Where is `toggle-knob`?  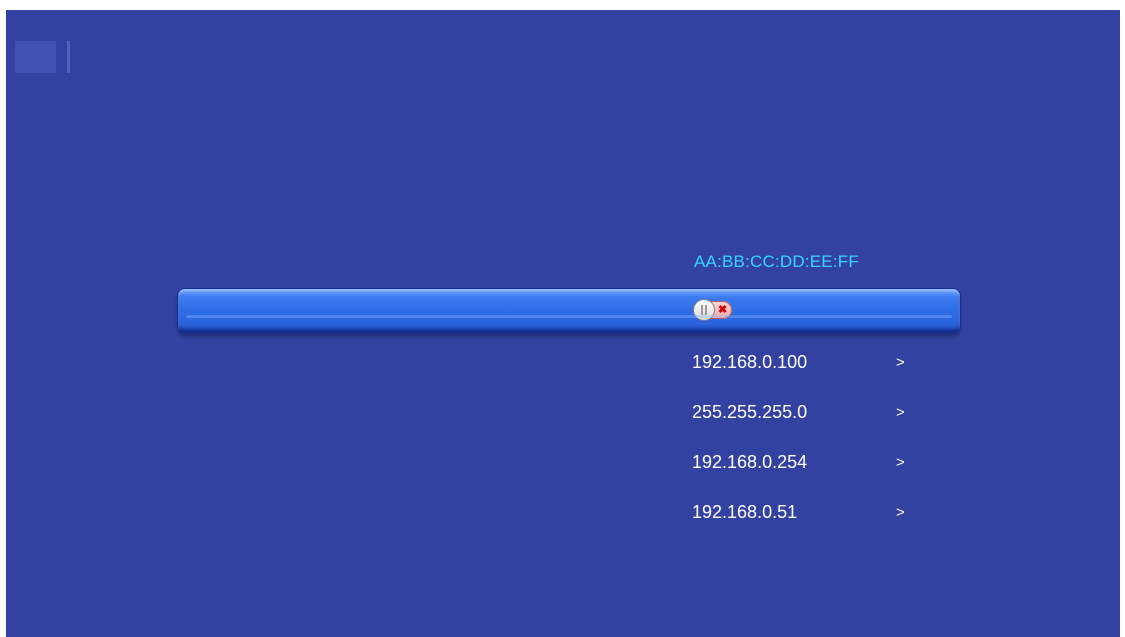
toggle-knob is located at coordinates (704, 310).